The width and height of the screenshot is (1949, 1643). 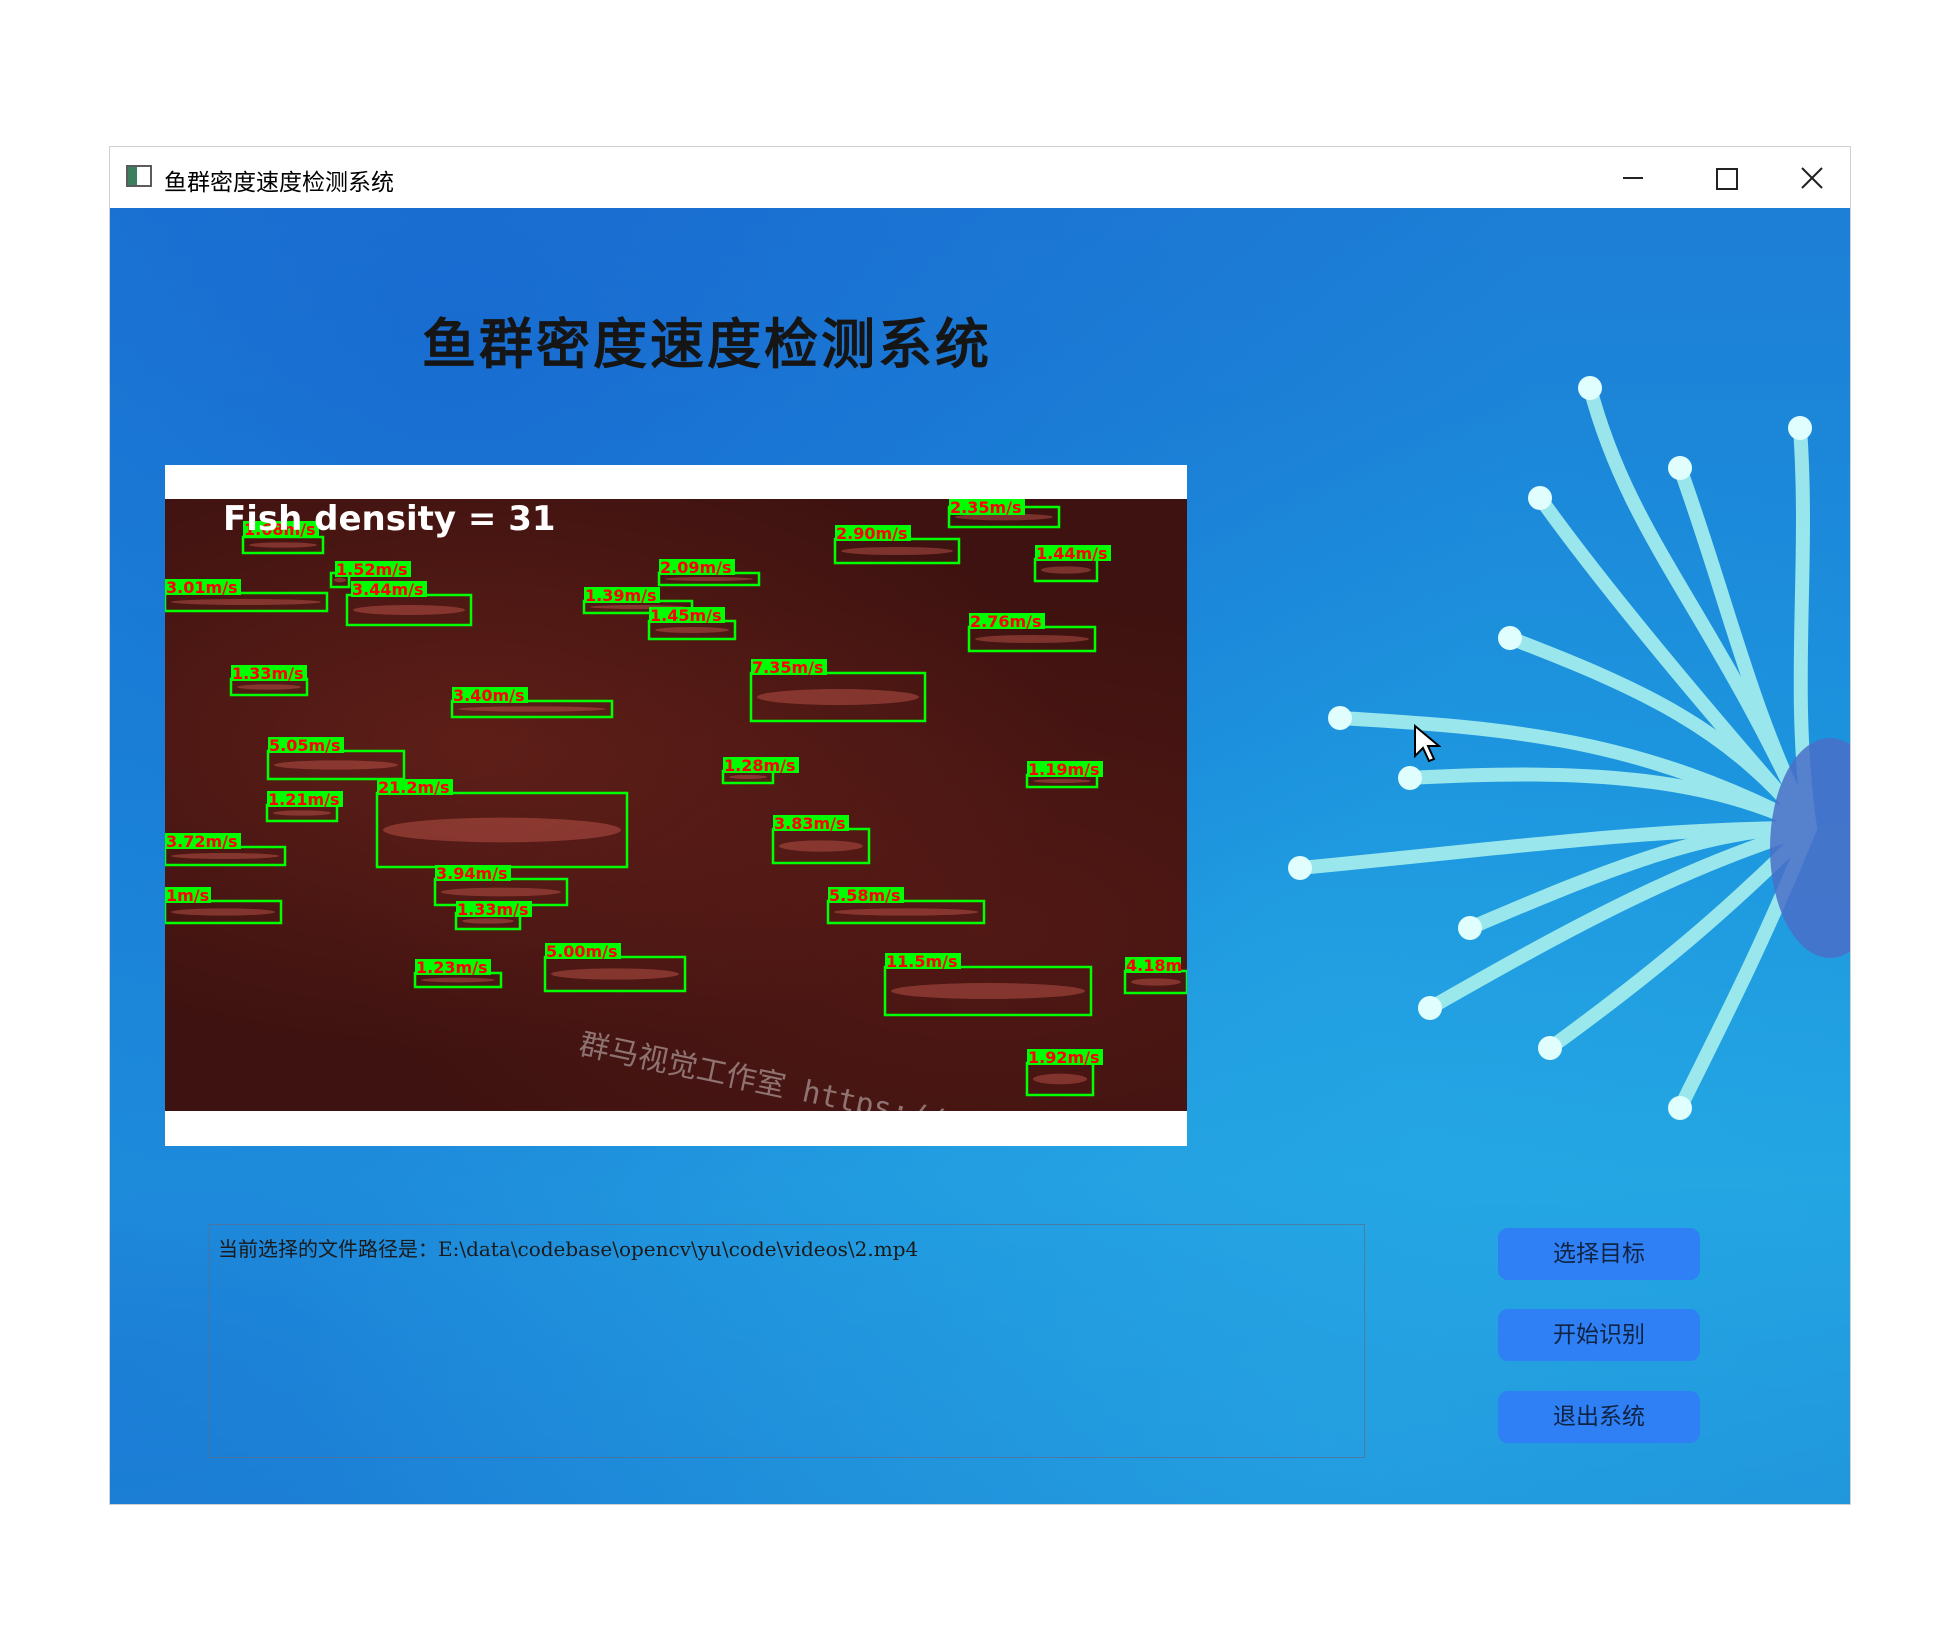 I want to click on speed-label: 11.5m/s, so click(x=922, y=961).